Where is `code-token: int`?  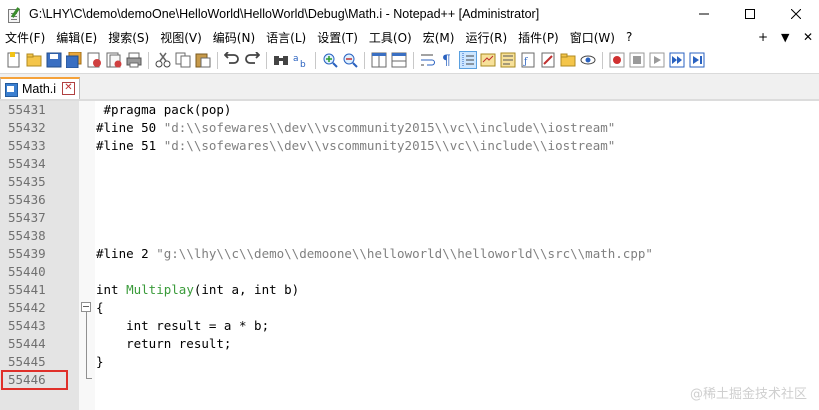
code-token: int is located at coordinates (111, 289).